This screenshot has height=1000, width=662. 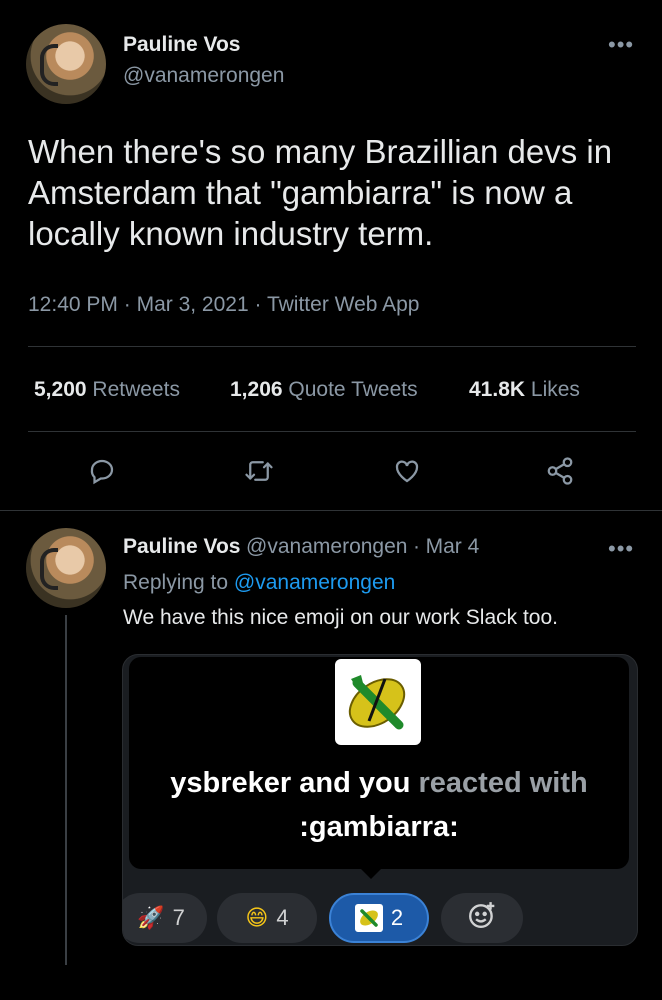 What do you see at coordinates (73, 304) in the screenshot?
I see `tweet-time: 12:40 PM` at bounding box center [73, 304].